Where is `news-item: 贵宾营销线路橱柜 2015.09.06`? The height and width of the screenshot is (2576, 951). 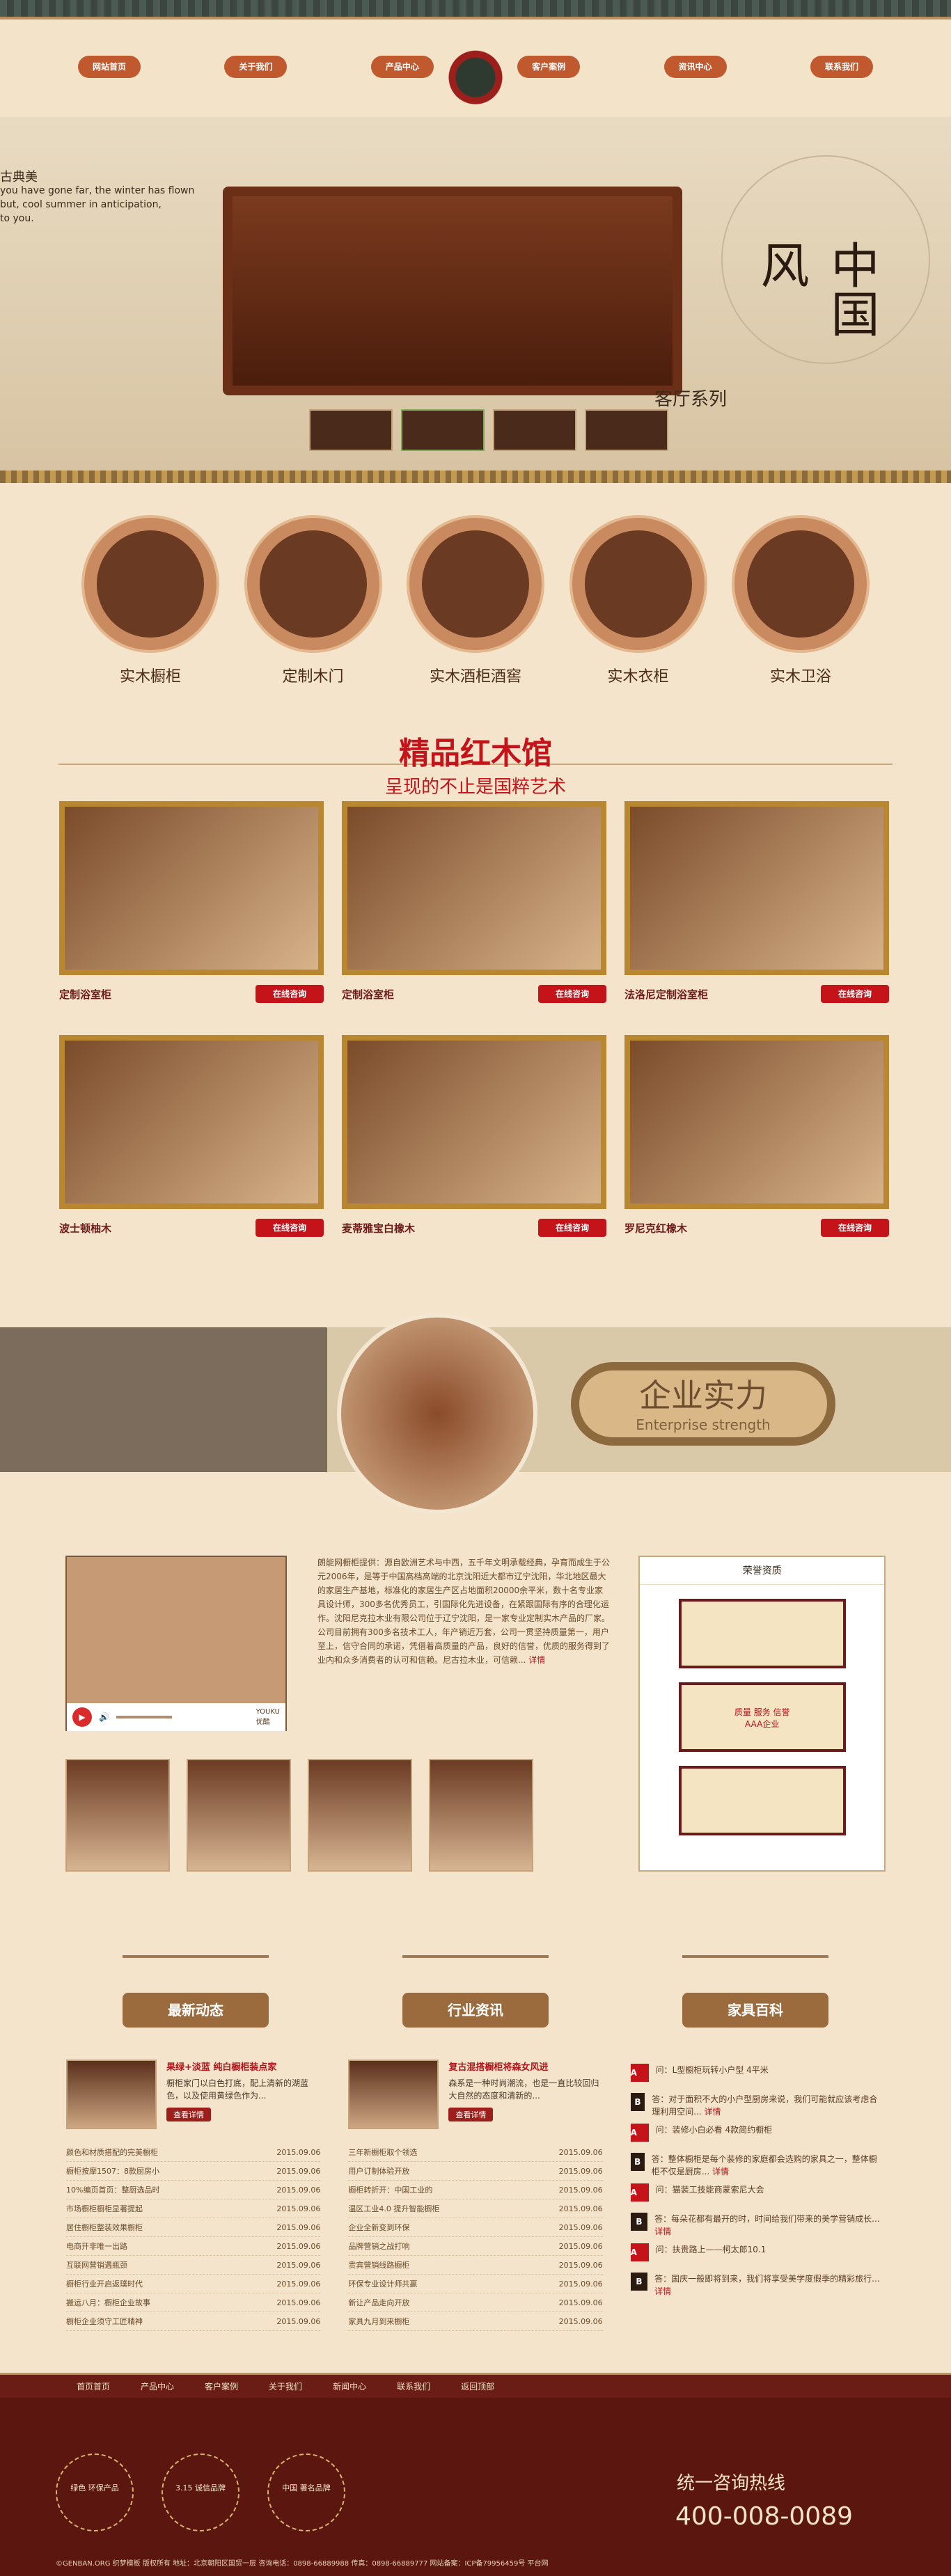
news-item: 贵宾营销线路橱柜 2015.09.06 is located at coordinates (475, 2265).